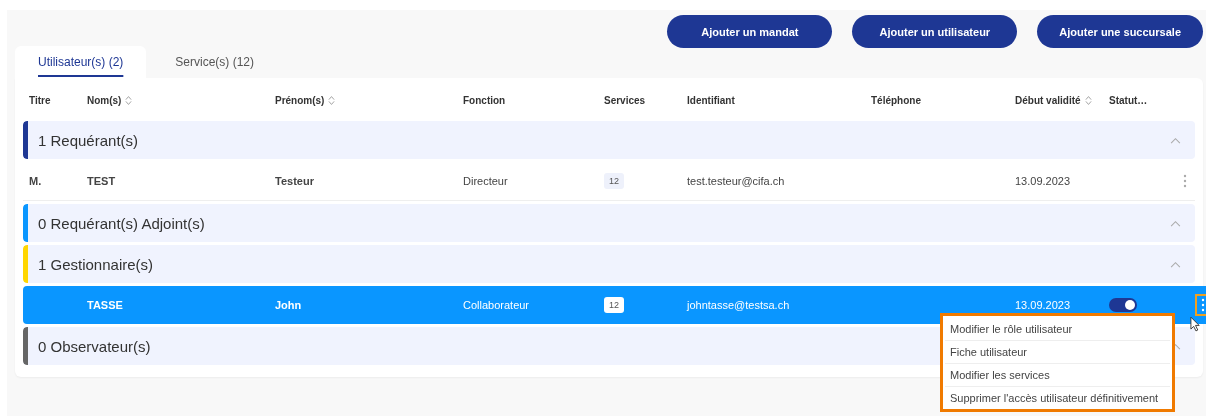 The height and width of the screenshot is (416, 1206). What do you see at coordinates (81, 62) in the screenshot?
I see `tab: Utilisateur(s) (2)` at bounding box center [81, 62].